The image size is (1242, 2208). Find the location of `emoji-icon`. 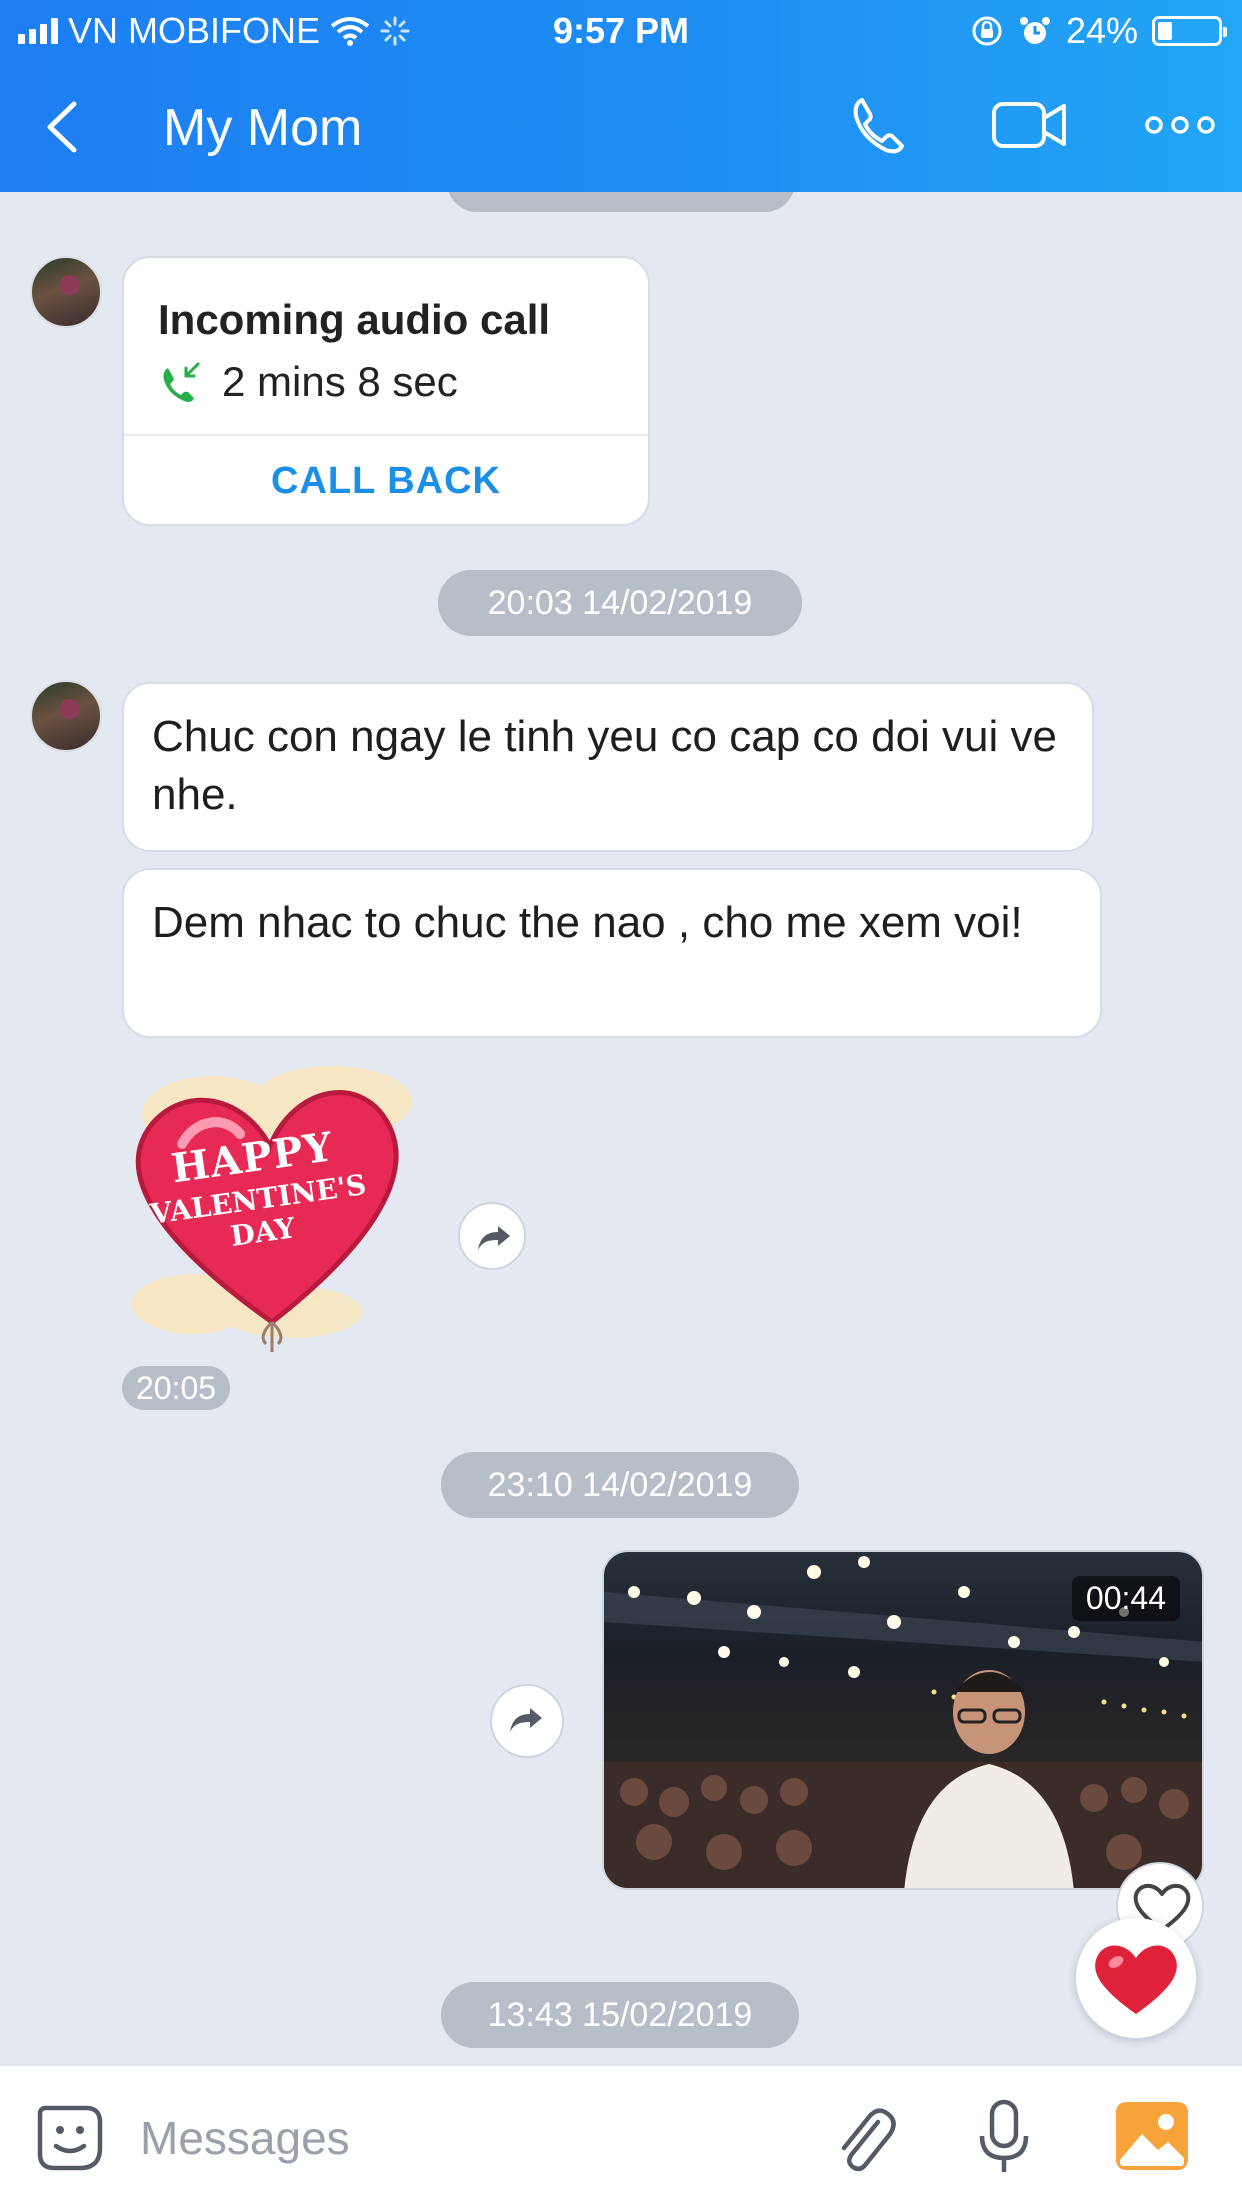

emoji-icon is located at coordinates (70, 2138).